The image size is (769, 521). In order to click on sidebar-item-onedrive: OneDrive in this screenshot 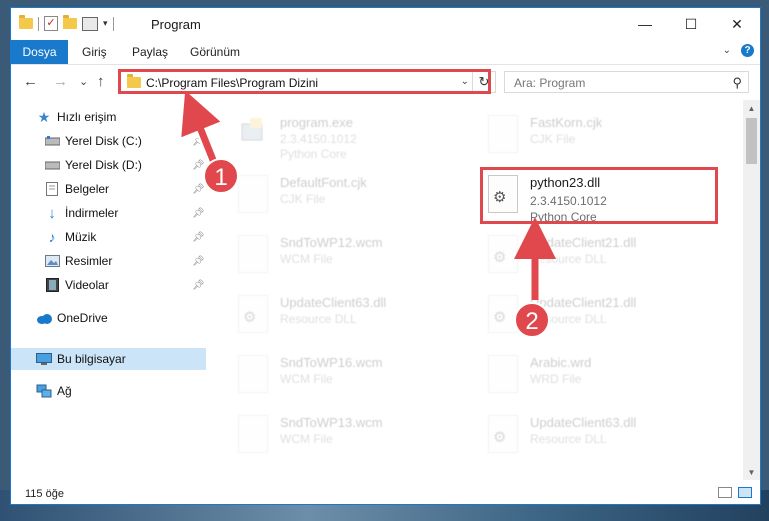, I will do `click(108, 318)`.